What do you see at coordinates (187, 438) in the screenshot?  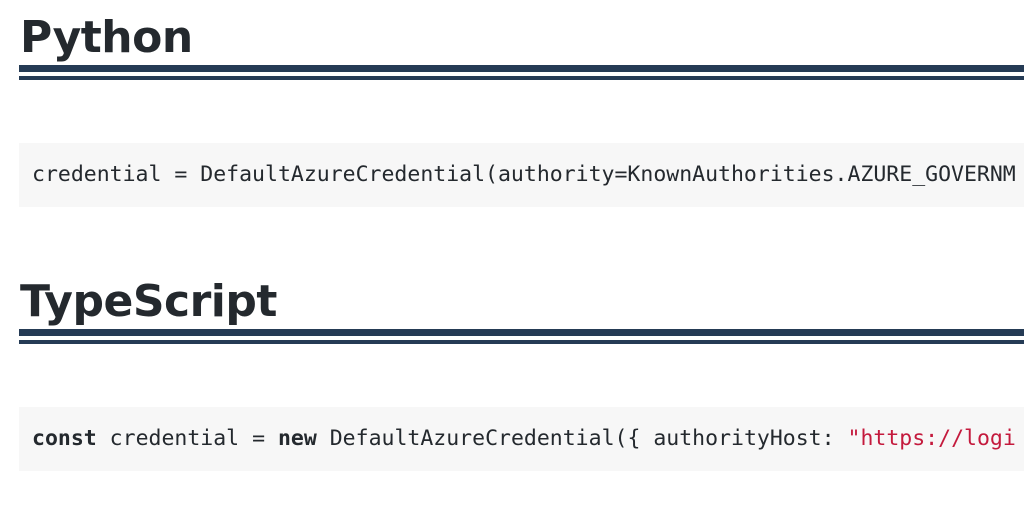 I see `code-text: credential =` at bounding box center [187, 438].